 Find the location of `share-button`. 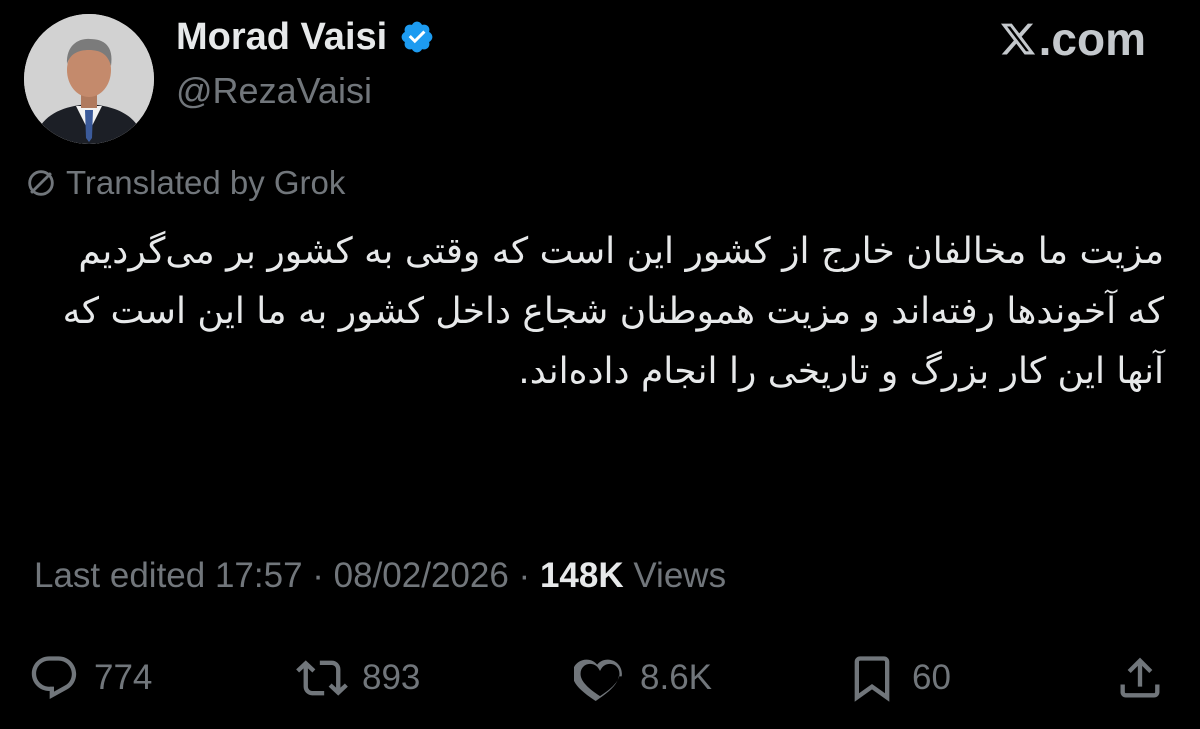

share-button is located at coordinates (1140, 678).